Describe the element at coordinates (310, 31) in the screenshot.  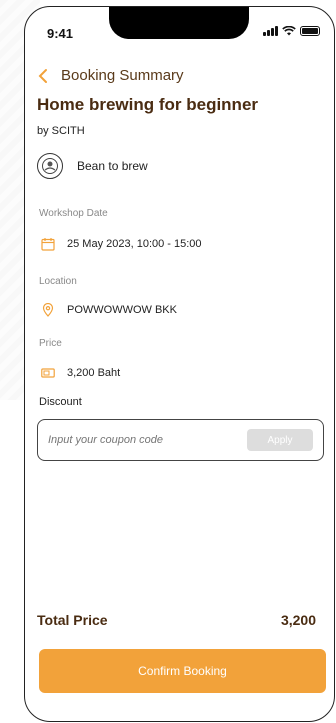
I see `battery-icon` at that location.